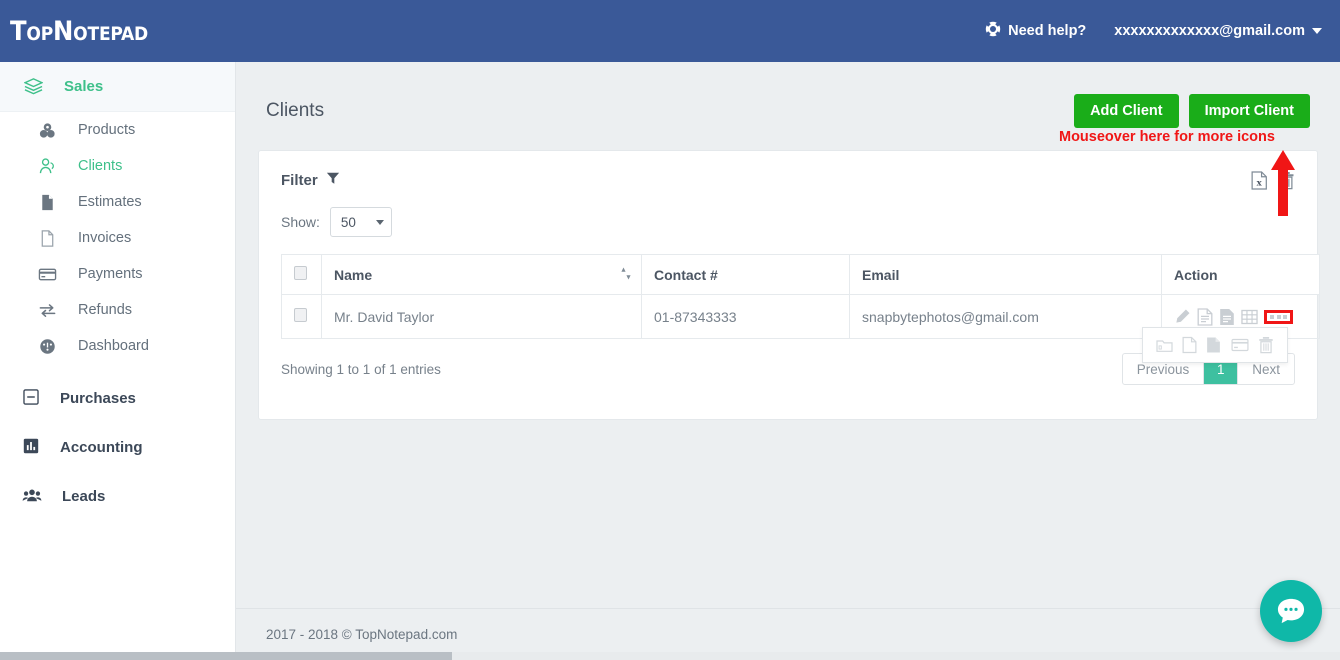  I want to click on sidebar-item-label: Products, so click(107, 130).